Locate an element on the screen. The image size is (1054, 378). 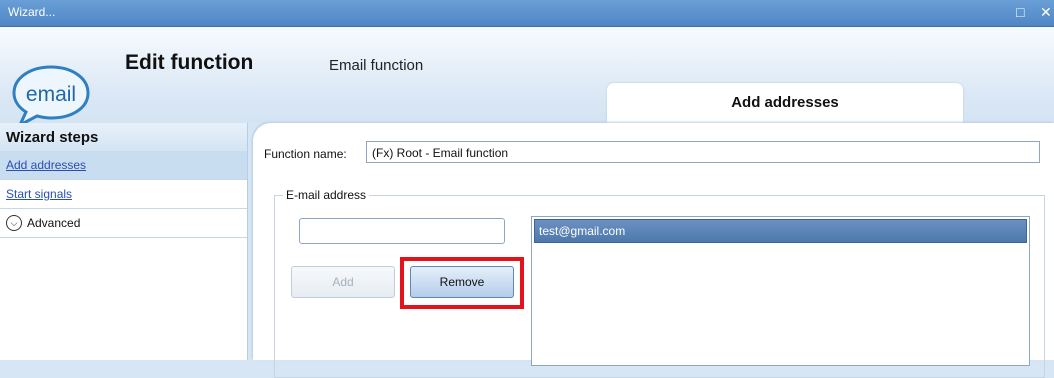
step-add-addresses-link: Add addresses is located at coordinates (46, 165).